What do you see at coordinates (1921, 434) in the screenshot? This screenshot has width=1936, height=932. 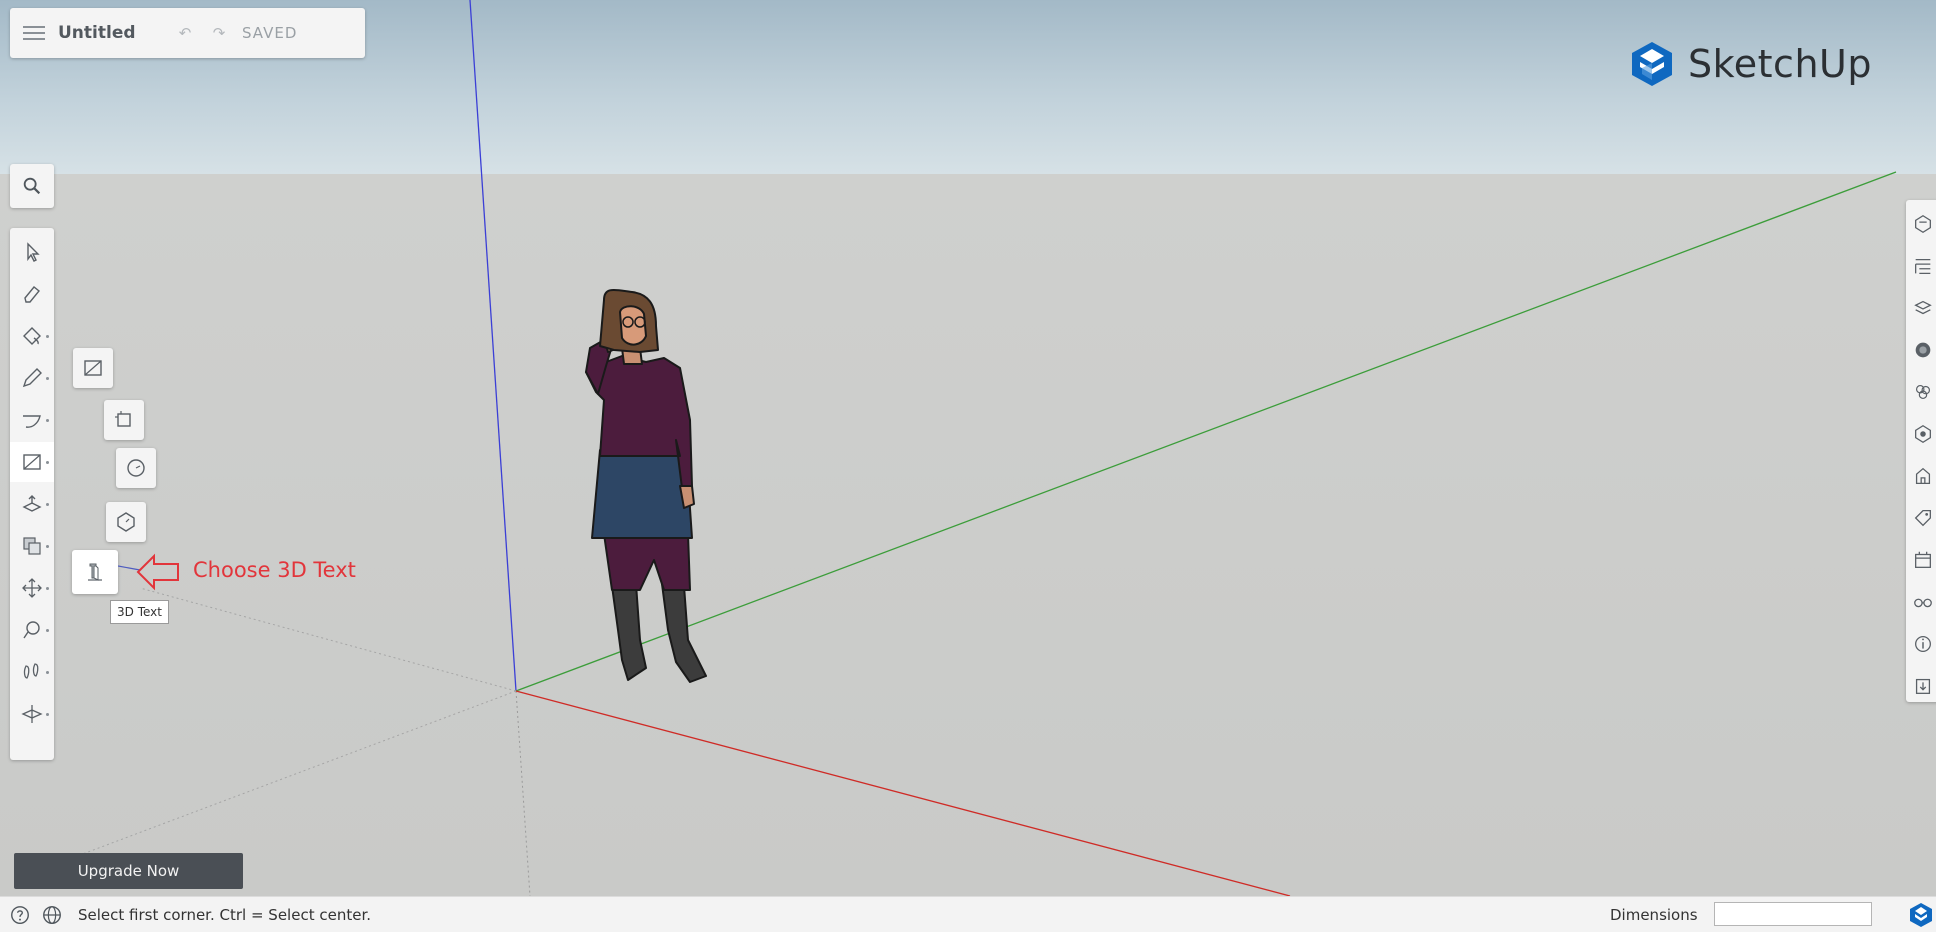 I see `scenes-icon` at bounding box center [1921, 434].